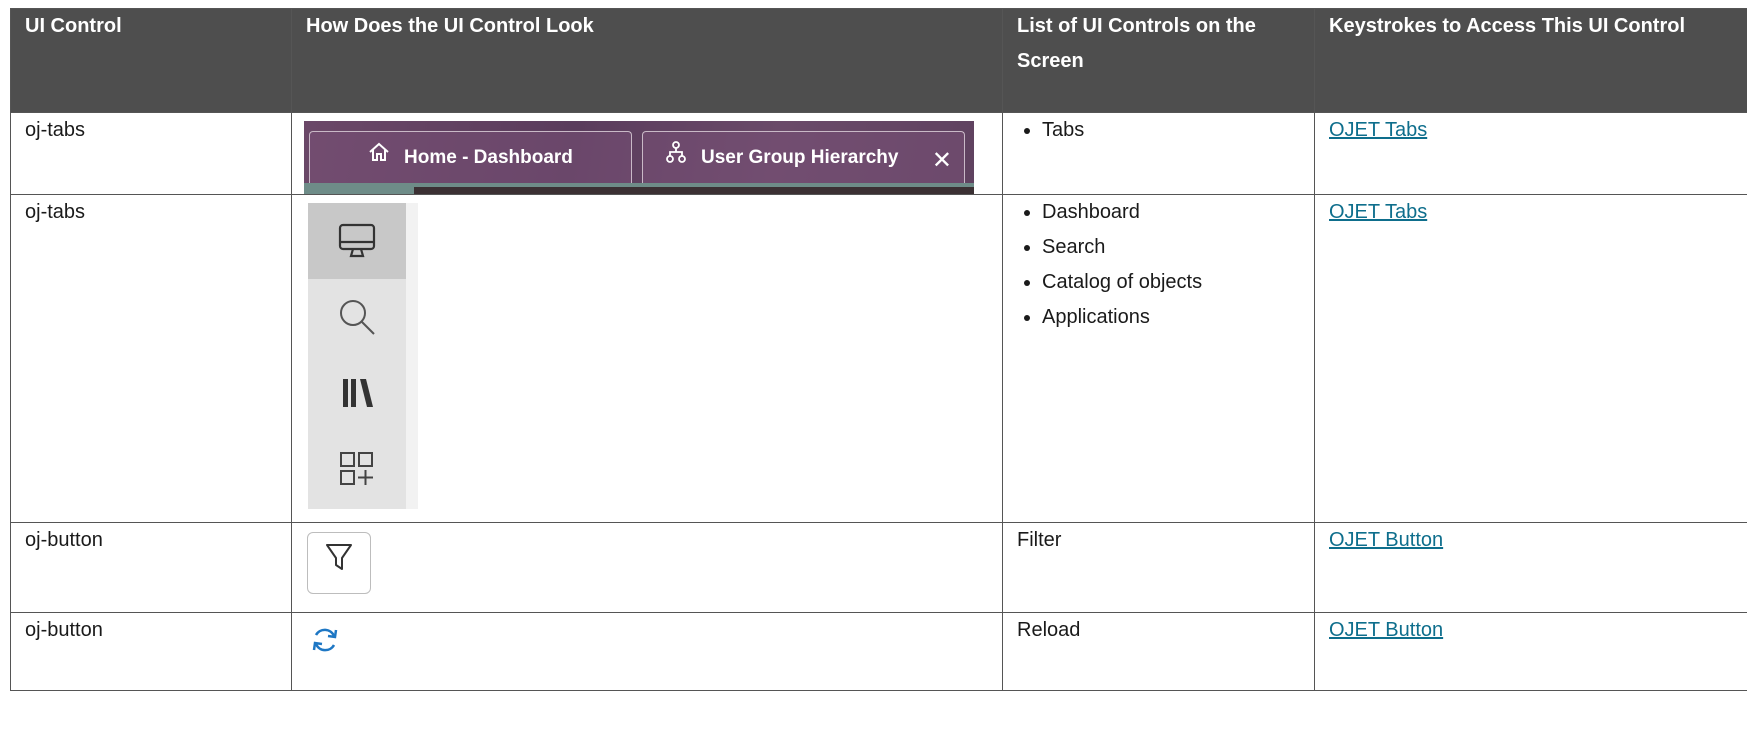  I want to click on table-row: oj-button Filter OJET Button, so click(878, 567).